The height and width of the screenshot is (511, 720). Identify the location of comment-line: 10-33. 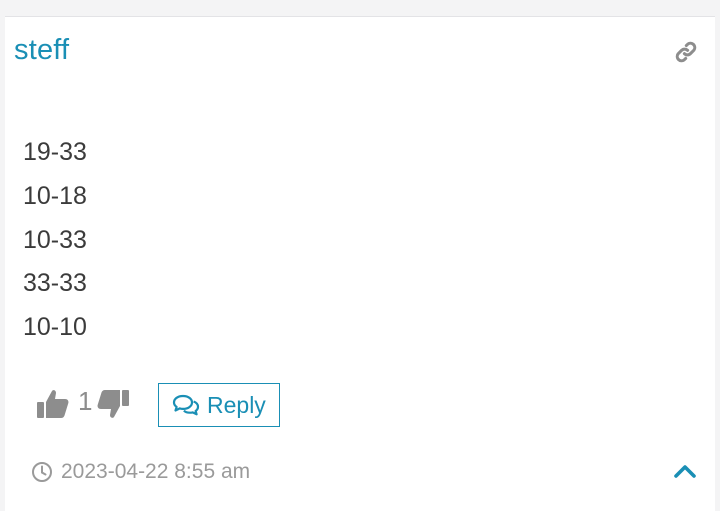
(55, 239).